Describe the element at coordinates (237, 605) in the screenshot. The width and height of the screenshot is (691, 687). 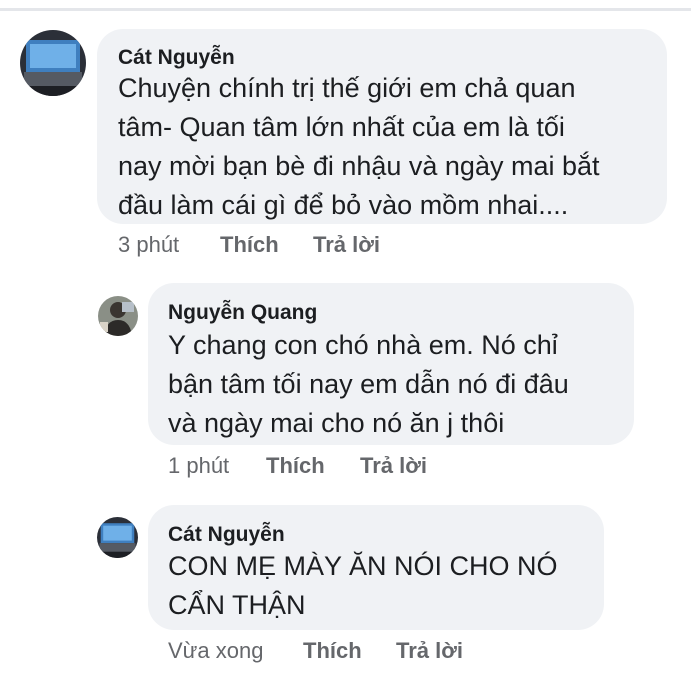
I see `comment-text-line: CẨN THẬN` at that location.